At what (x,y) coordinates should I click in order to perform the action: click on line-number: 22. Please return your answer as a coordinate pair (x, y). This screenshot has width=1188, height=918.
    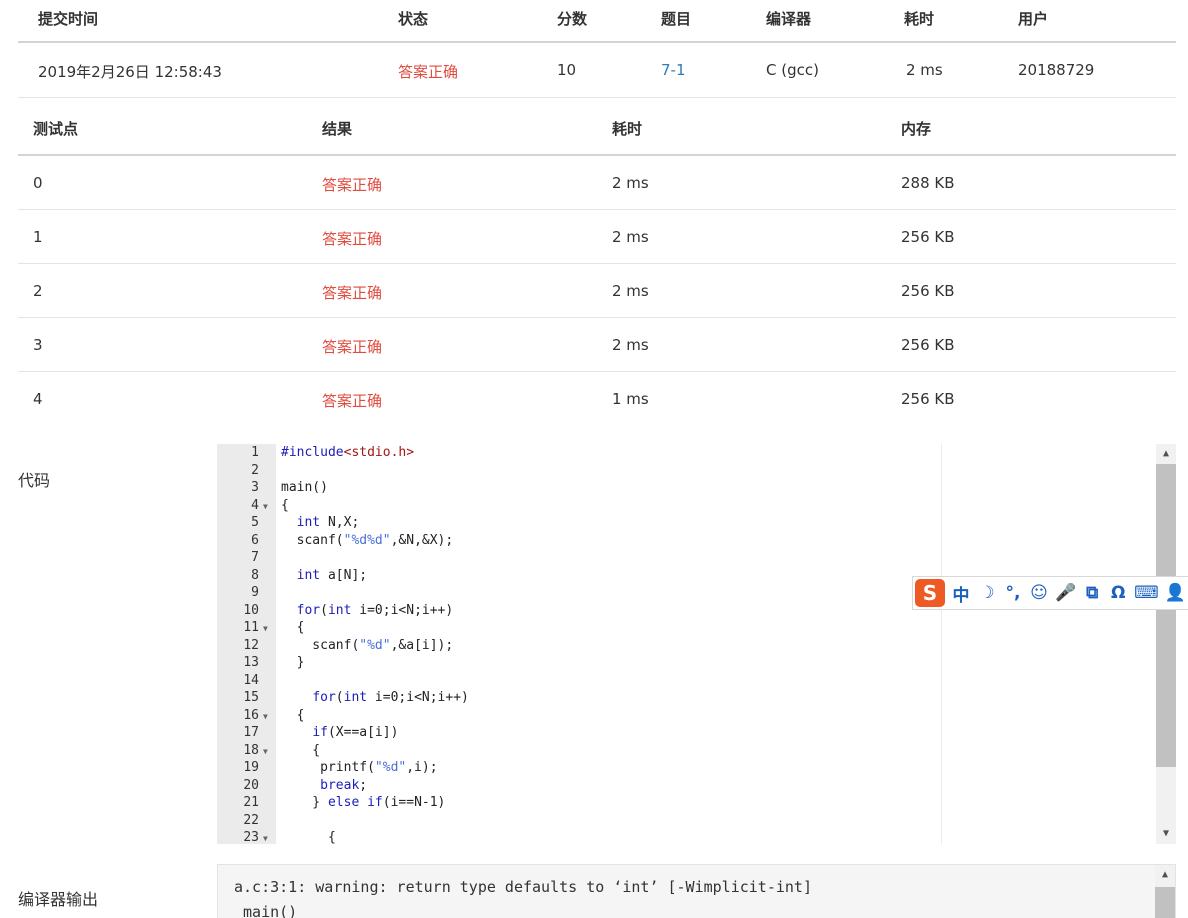
    Looking at the image, I should click on (251, 820).